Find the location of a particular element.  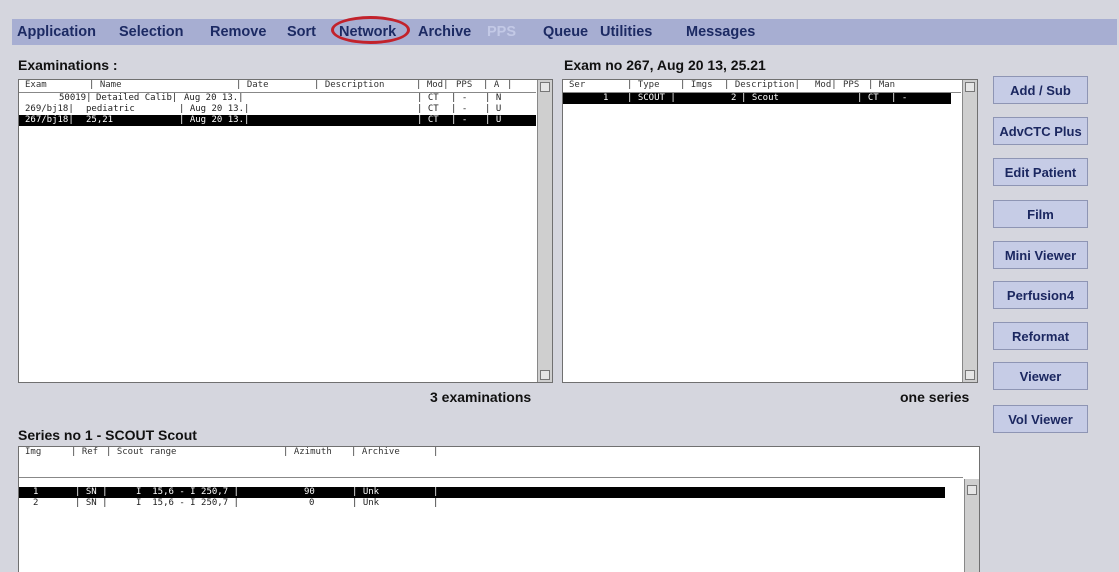

col-name: | Name is located at coordinates (105, 85).